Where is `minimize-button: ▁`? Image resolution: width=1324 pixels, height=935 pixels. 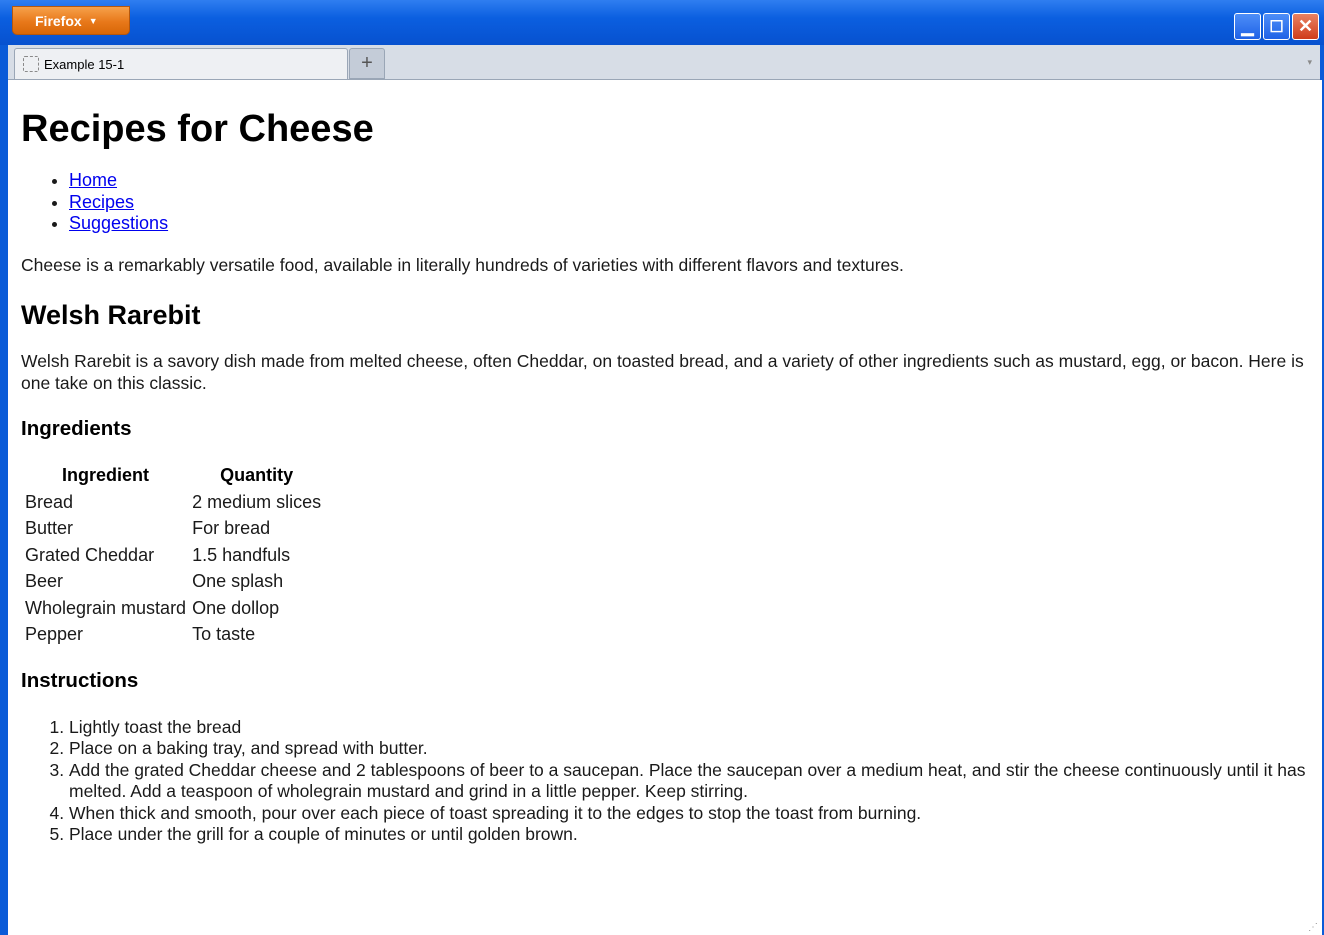
minimize-button: ▁ is located at coordinates (1247, 26).